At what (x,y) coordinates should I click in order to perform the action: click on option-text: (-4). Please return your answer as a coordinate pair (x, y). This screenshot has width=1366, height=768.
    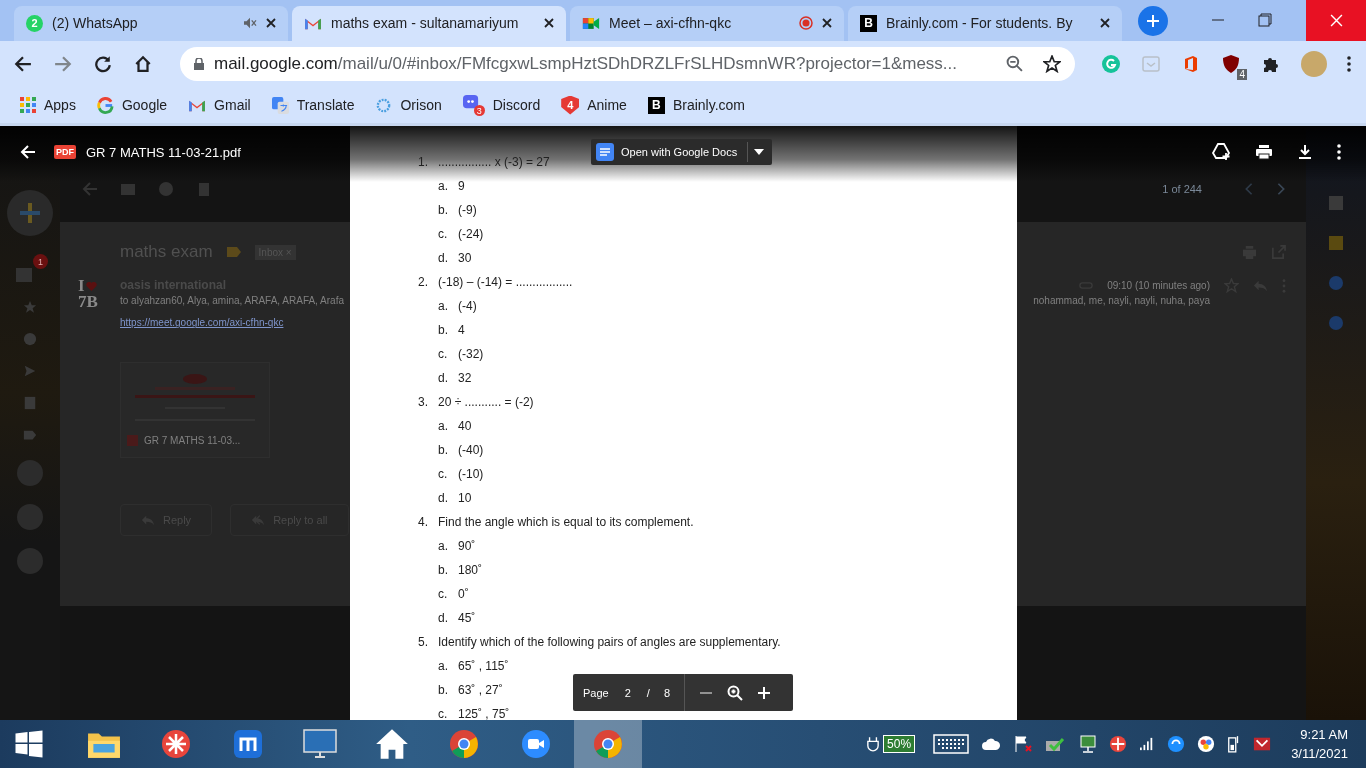
    Looking at the image, I should click on (467, 306).